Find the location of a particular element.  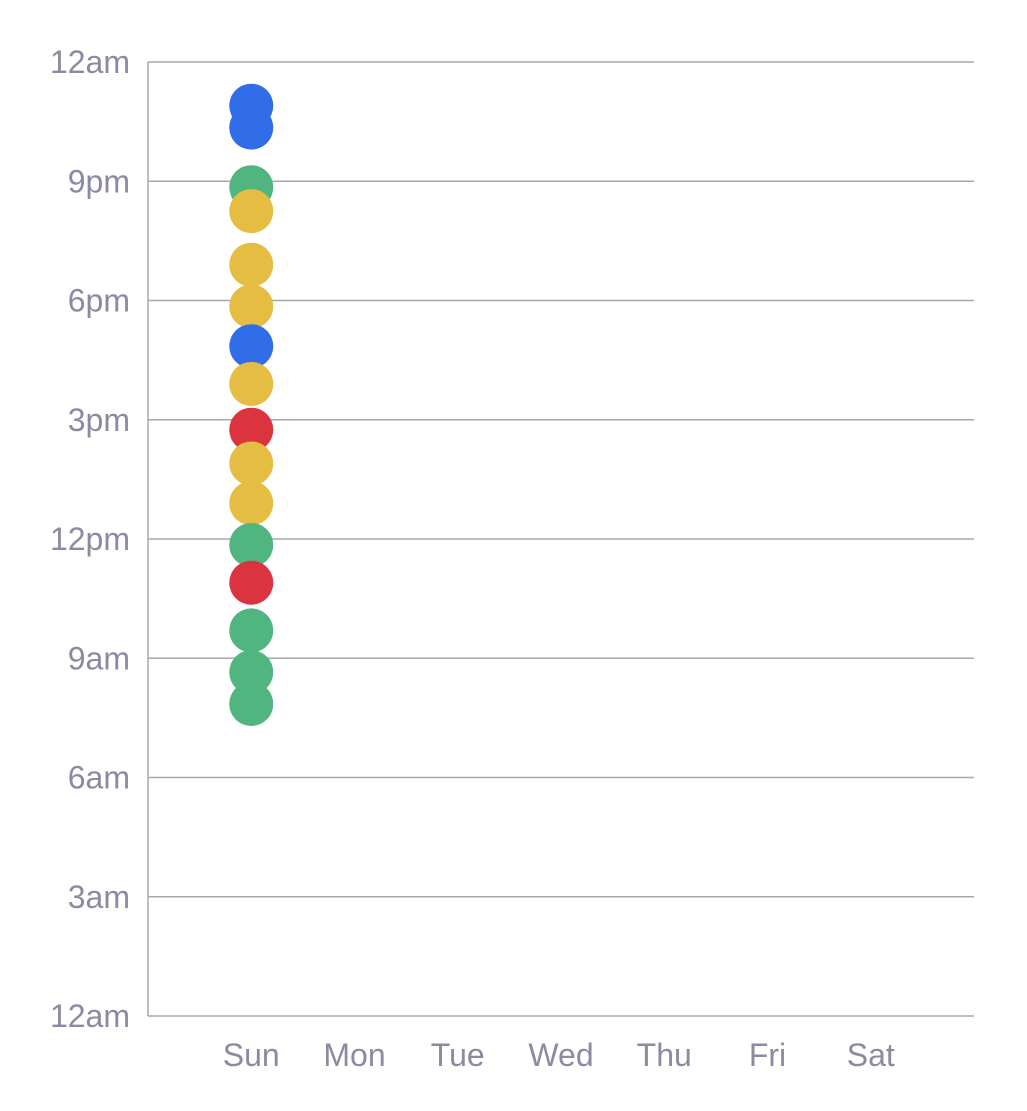

y-tick-label: 6pm is located at coordinates (99, 301).